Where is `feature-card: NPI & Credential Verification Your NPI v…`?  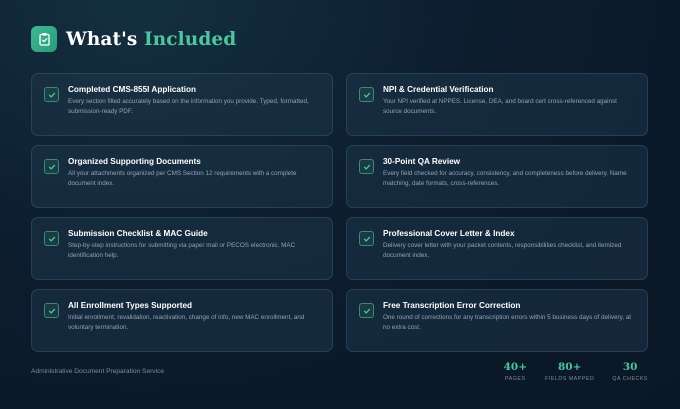
feature-card: NPI & Credential Verification Your NPI v… is located at coordinates (497, 104).